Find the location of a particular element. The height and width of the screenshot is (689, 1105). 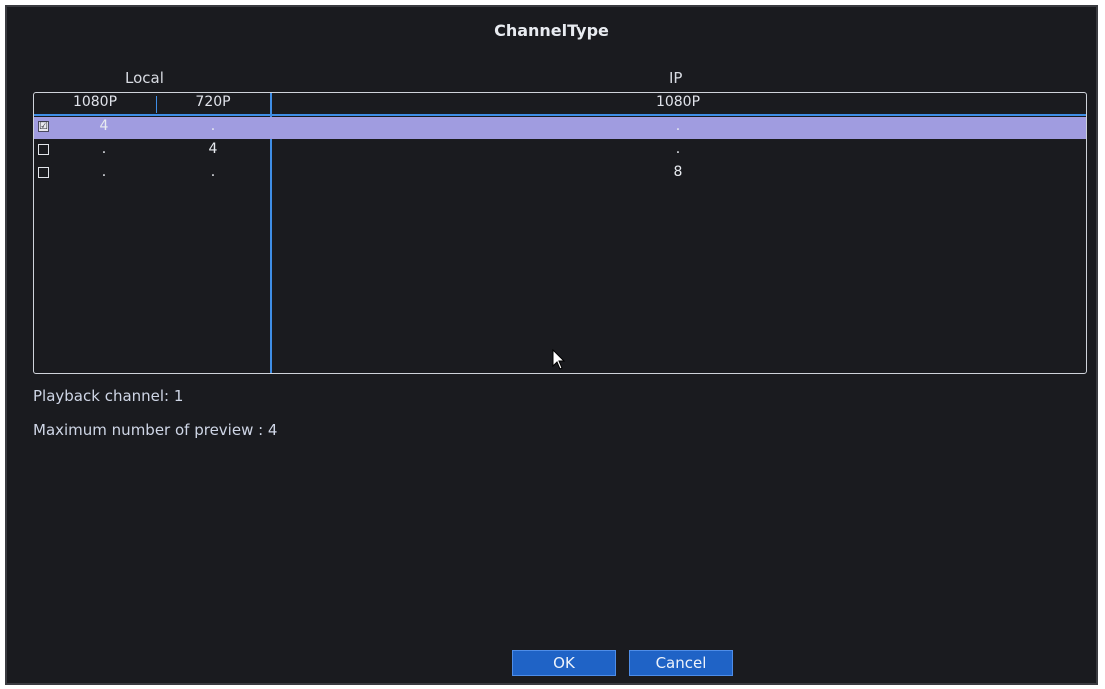

cell-ip-1080p: 8 is located at coordinates (678, 172).